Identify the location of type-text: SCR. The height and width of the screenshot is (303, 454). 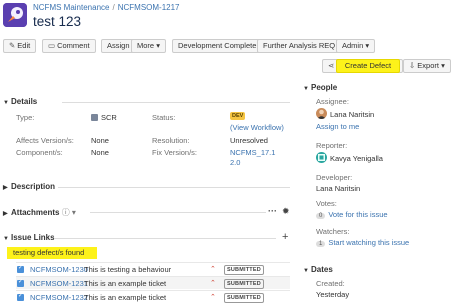
(109, 117).